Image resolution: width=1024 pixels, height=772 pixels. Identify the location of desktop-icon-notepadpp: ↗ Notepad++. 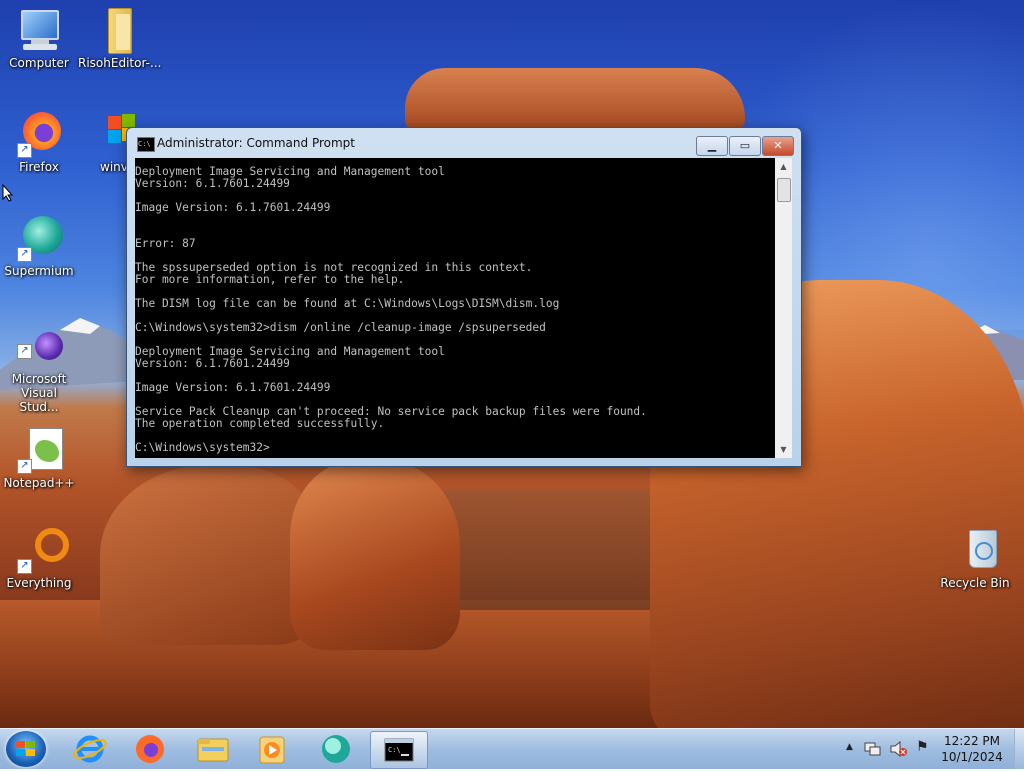
(39, 458).